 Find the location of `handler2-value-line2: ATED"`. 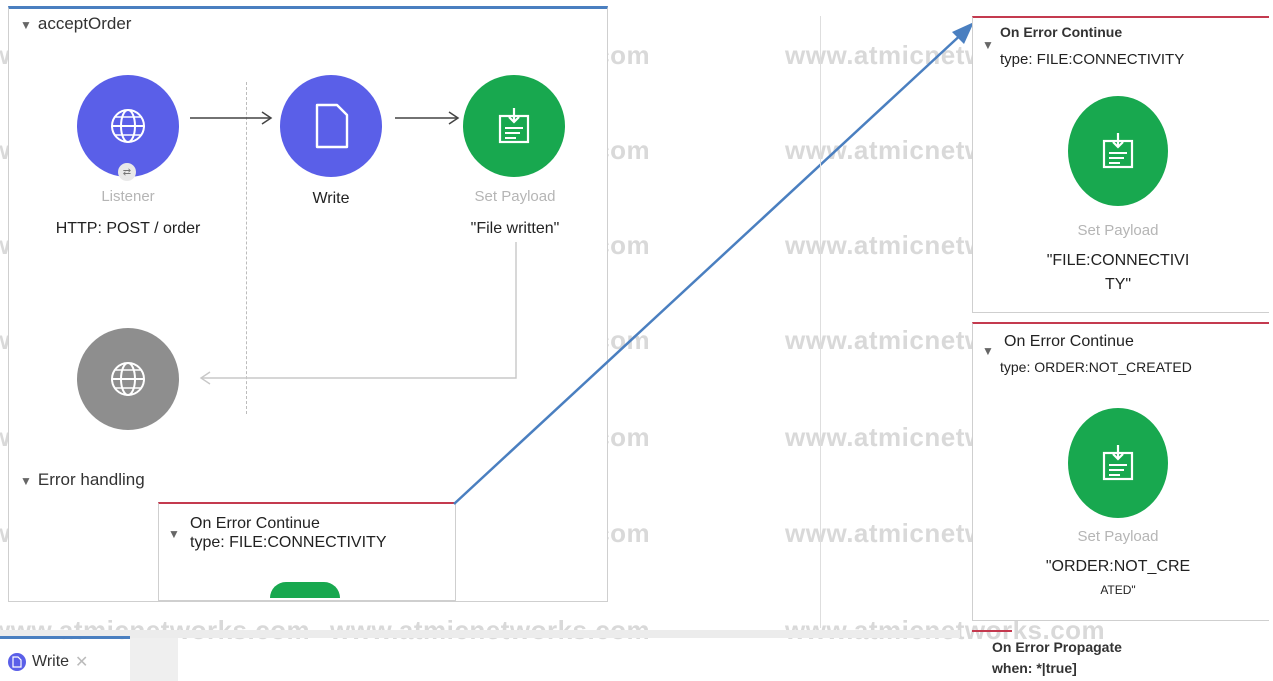

handler2-value-line2: ATED" is located at coordinates (1118, 590).